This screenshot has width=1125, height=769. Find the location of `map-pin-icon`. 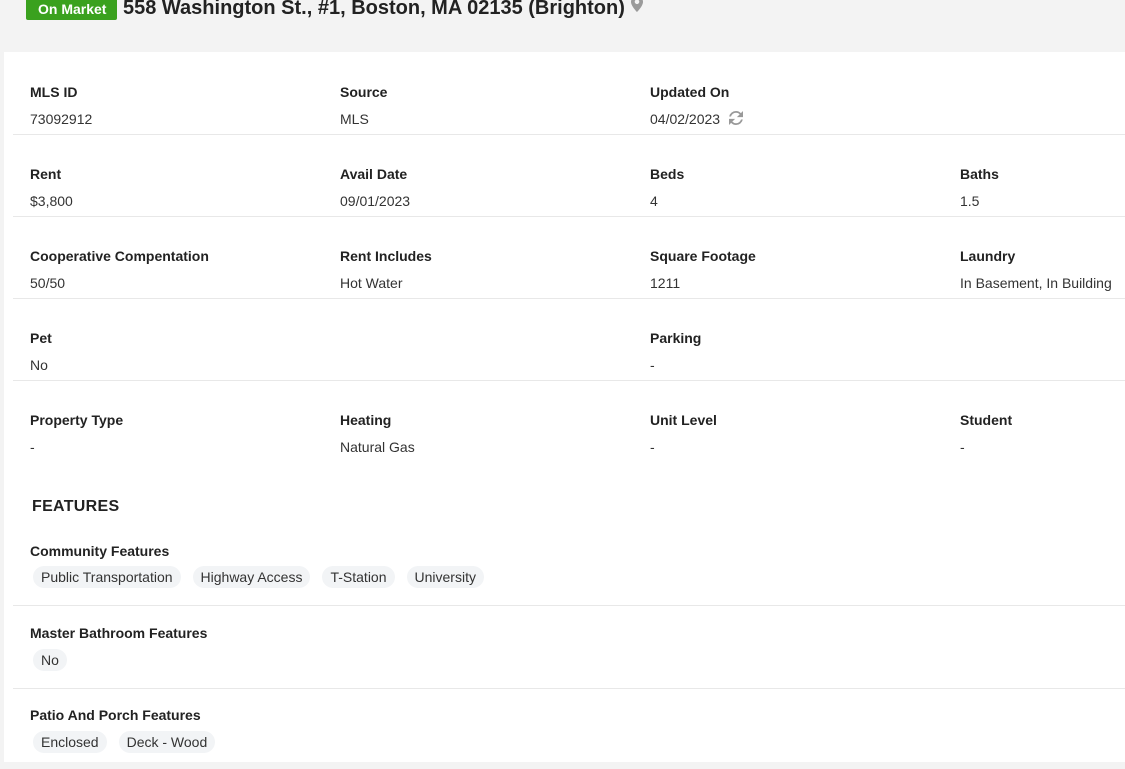

map-pin-icon is located at coordinates (636, 10).